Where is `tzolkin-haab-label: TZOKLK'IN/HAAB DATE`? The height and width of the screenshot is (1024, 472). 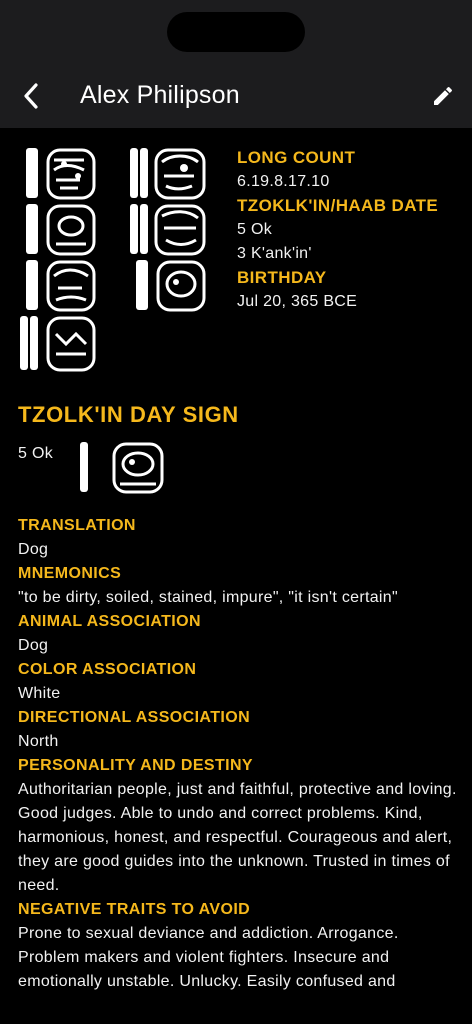 tzolkin-haab-label: TZOKLK'IN/HAAB DATE is located at coordinates (338, 205).